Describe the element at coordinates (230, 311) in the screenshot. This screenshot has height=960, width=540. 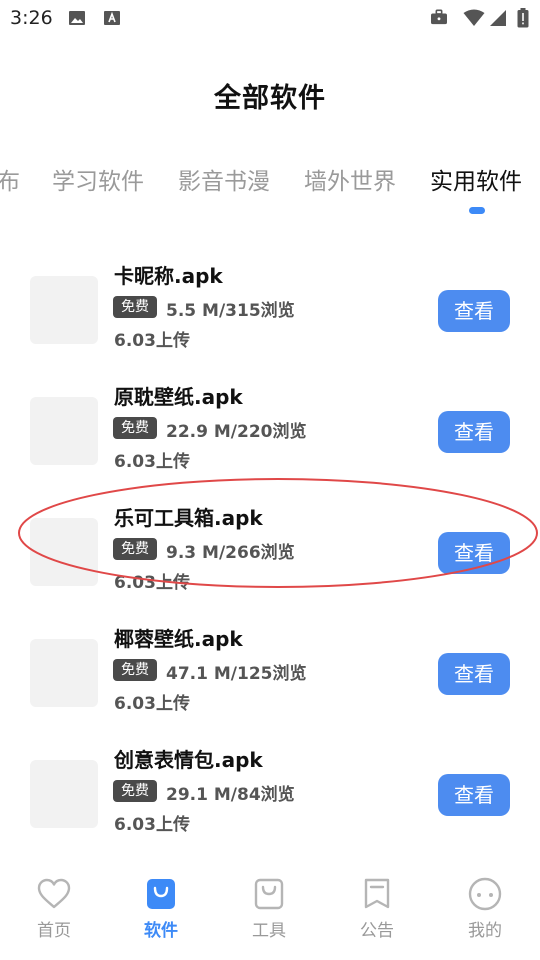
I see `app-size-views: 5.5 M/315浏览` at that location.